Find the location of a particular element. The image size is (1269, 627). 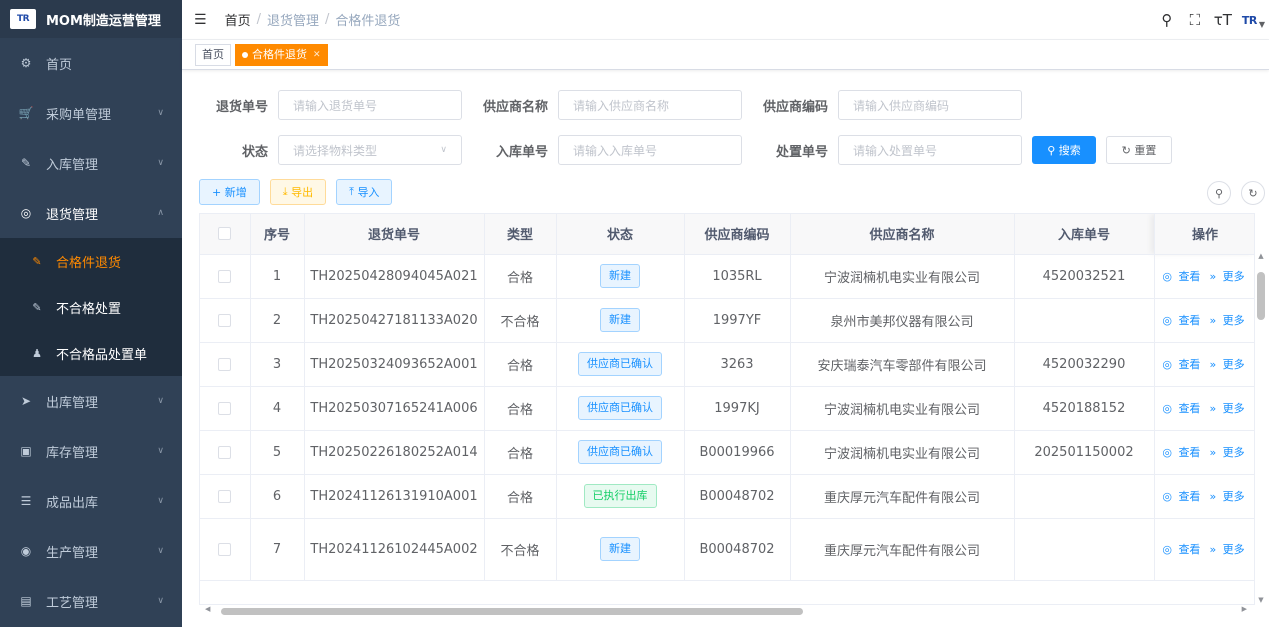

disposal-no-input: 请输入处置单号 is located at coordinates (930, 150).